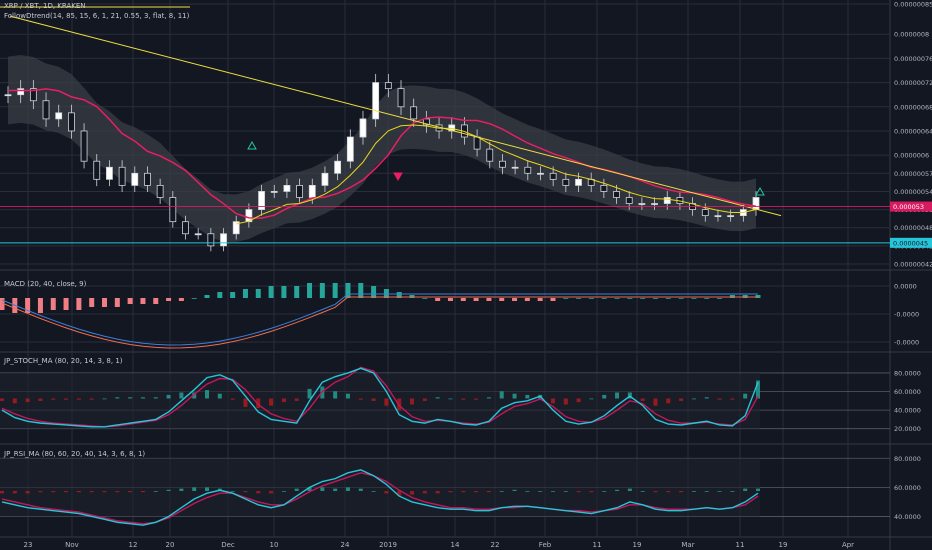 This screenshot has width=932, height=550. What do you see at coordinates (911, 35) in the screenshot?
I see `price-tick-label: 0.0000008` at bounding box center [911, 35].